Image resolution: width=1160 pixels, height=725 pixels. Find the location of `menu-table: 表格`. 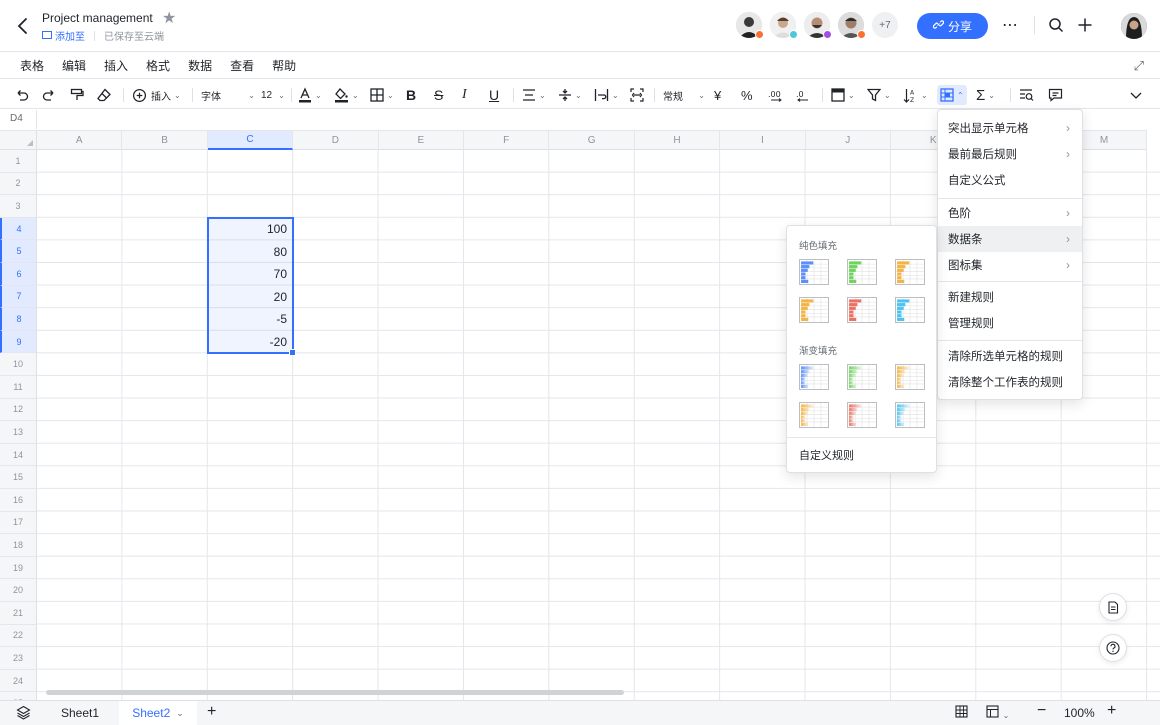

menu-table: 表格 is located at coordinates (32, 65).